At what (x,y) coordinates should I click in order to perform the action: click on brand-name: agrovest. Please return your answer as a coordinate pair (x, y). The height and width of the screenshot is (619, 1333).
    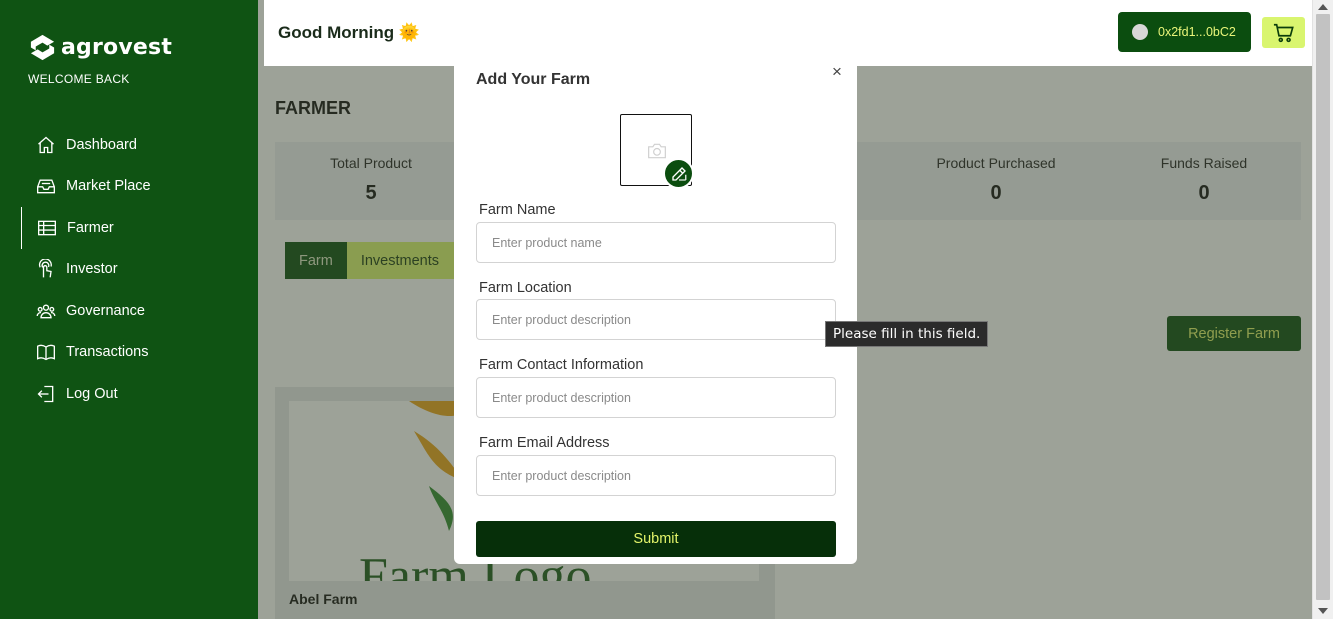
    Looking at the image, I should click on (117, 47).